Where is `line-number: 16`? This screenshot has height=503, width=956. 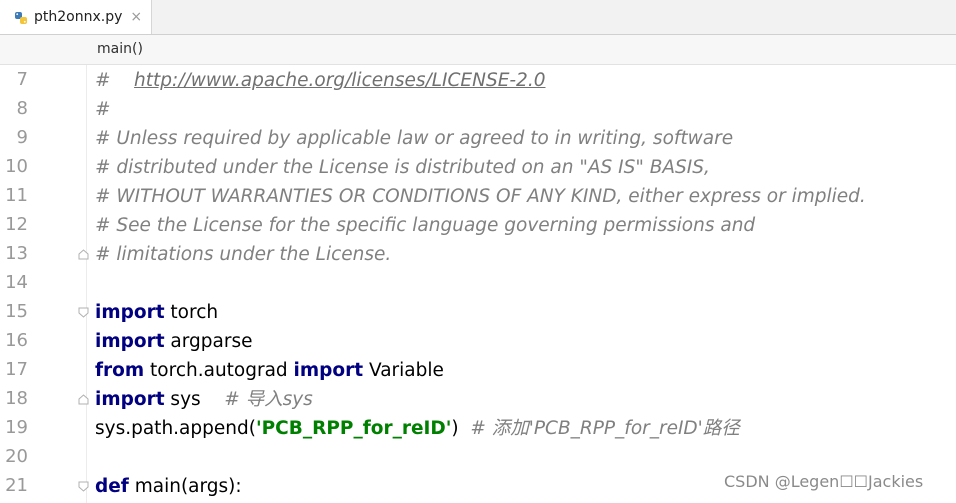
line-number: 16 is located at coordinates (16, 340).